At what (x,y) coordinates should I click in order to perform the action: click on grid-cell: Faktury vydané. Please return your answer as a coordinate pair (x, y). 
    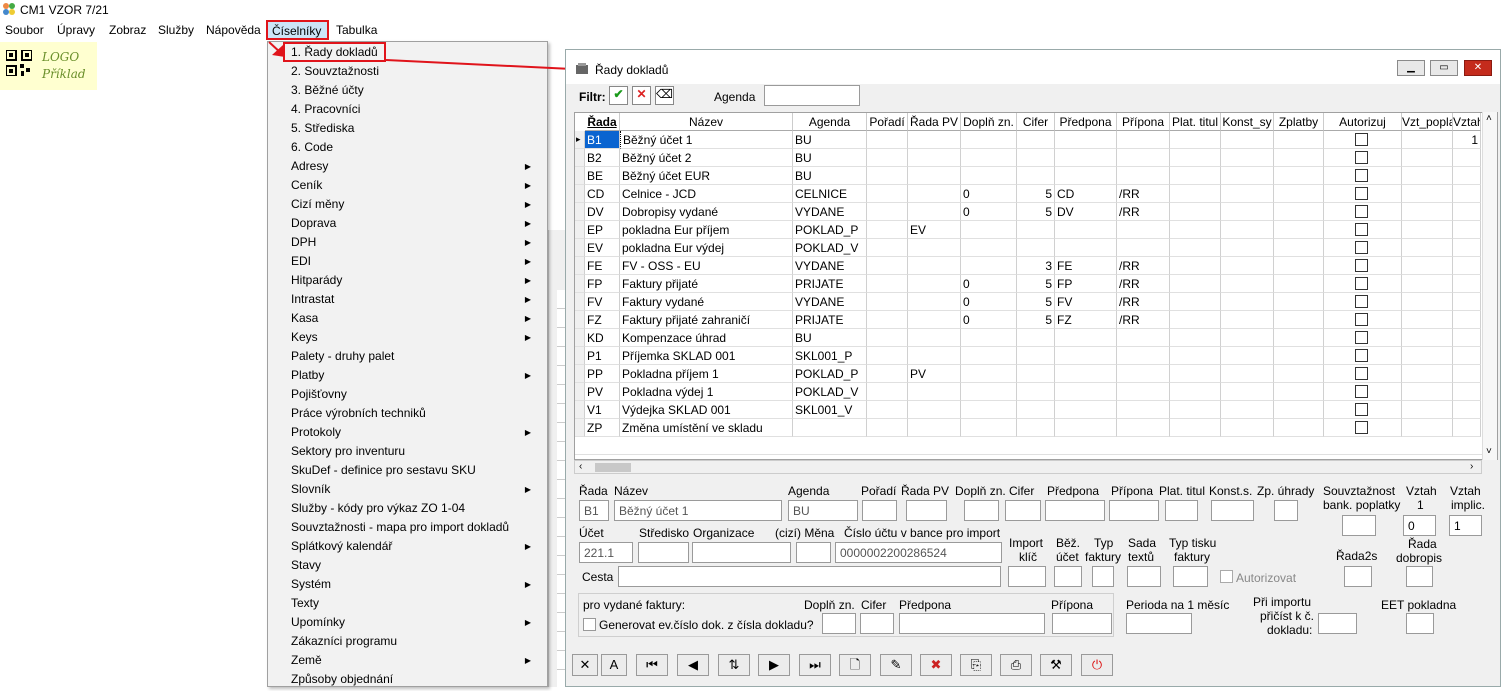
    Looking at the image, I should click on (706, 302).